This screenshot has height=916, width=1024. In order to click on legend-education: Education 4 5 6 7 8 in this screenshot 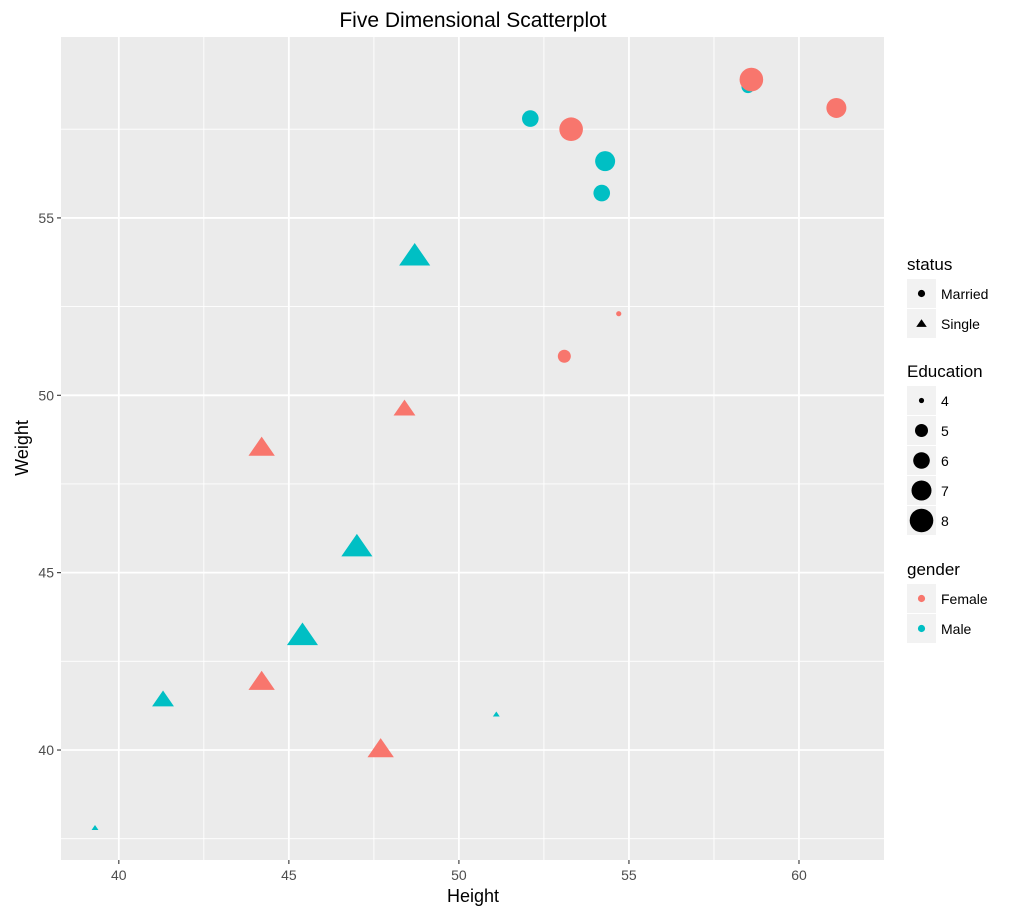, I will do `click(945, 448)`.